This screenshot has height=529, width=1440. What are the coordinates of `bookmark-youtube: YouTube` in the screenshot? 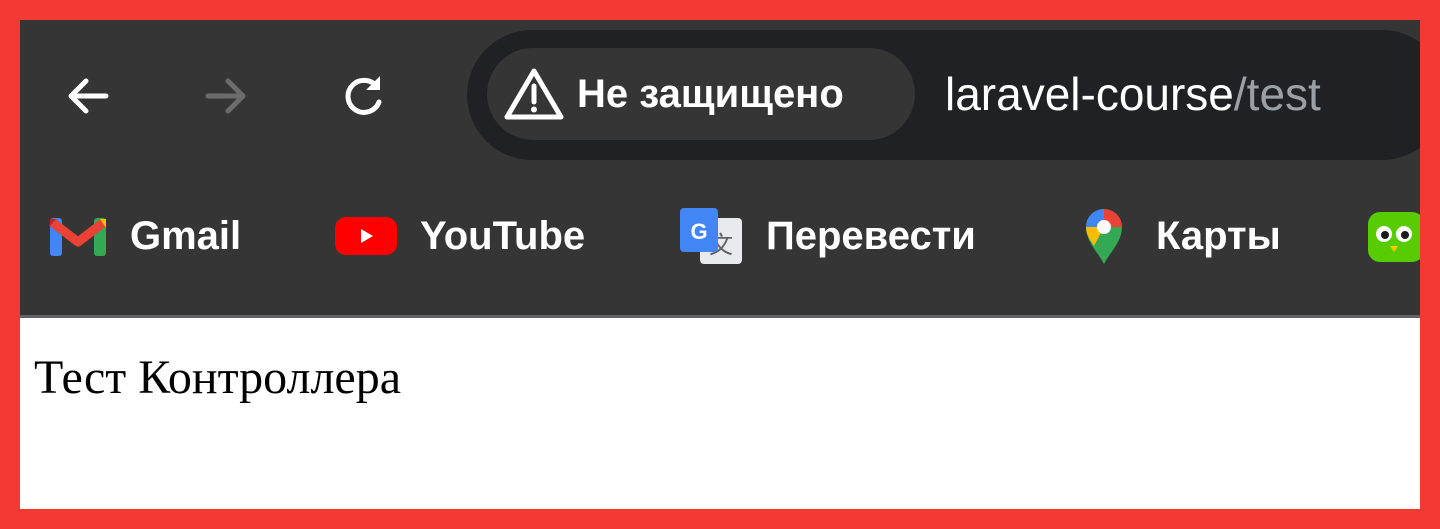 It's located at (459, 236).